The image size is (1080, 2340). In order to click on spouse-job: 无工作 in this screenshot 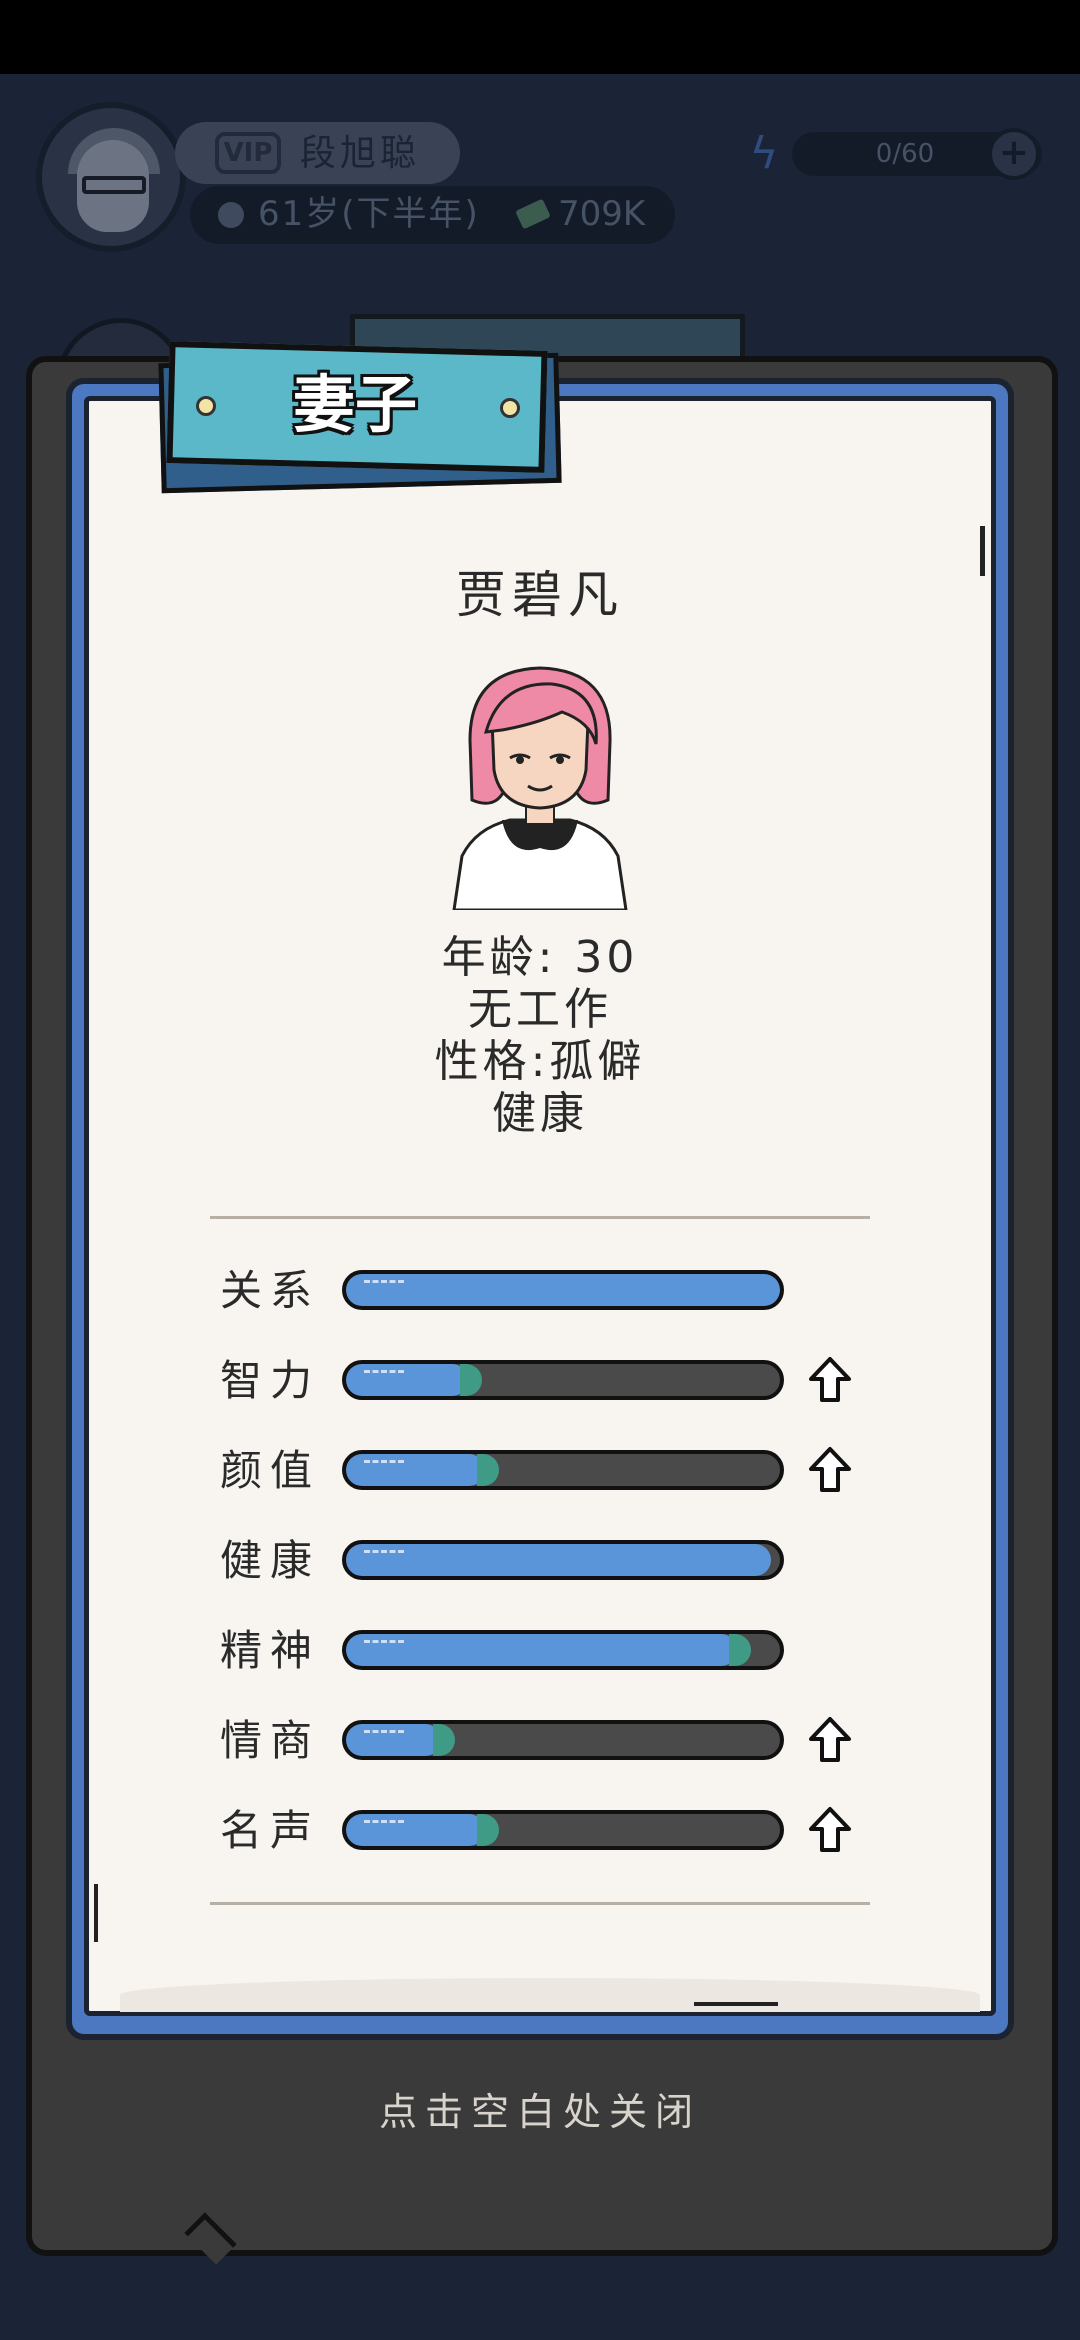, I will do `click(540, 1009)`.